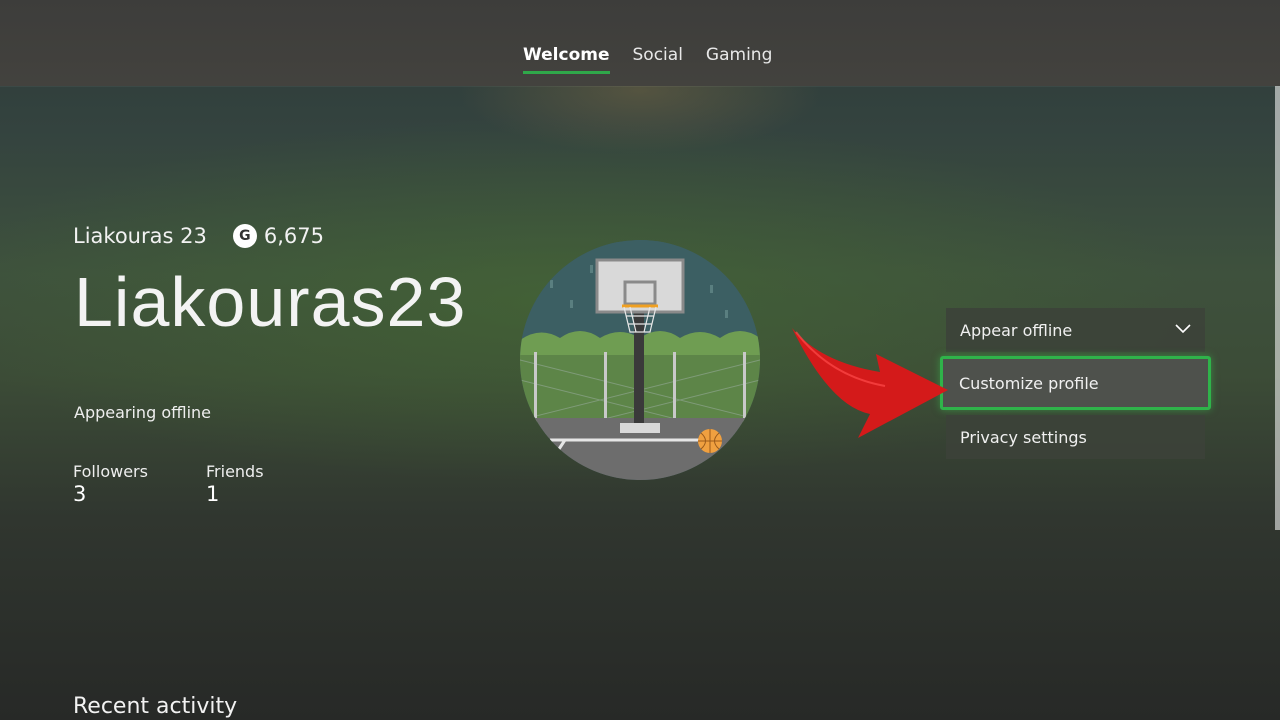 The width and height of the screenshot is (1280, 720). I want to click on basketball-court-gamerpic-icon, so click(640, 360).